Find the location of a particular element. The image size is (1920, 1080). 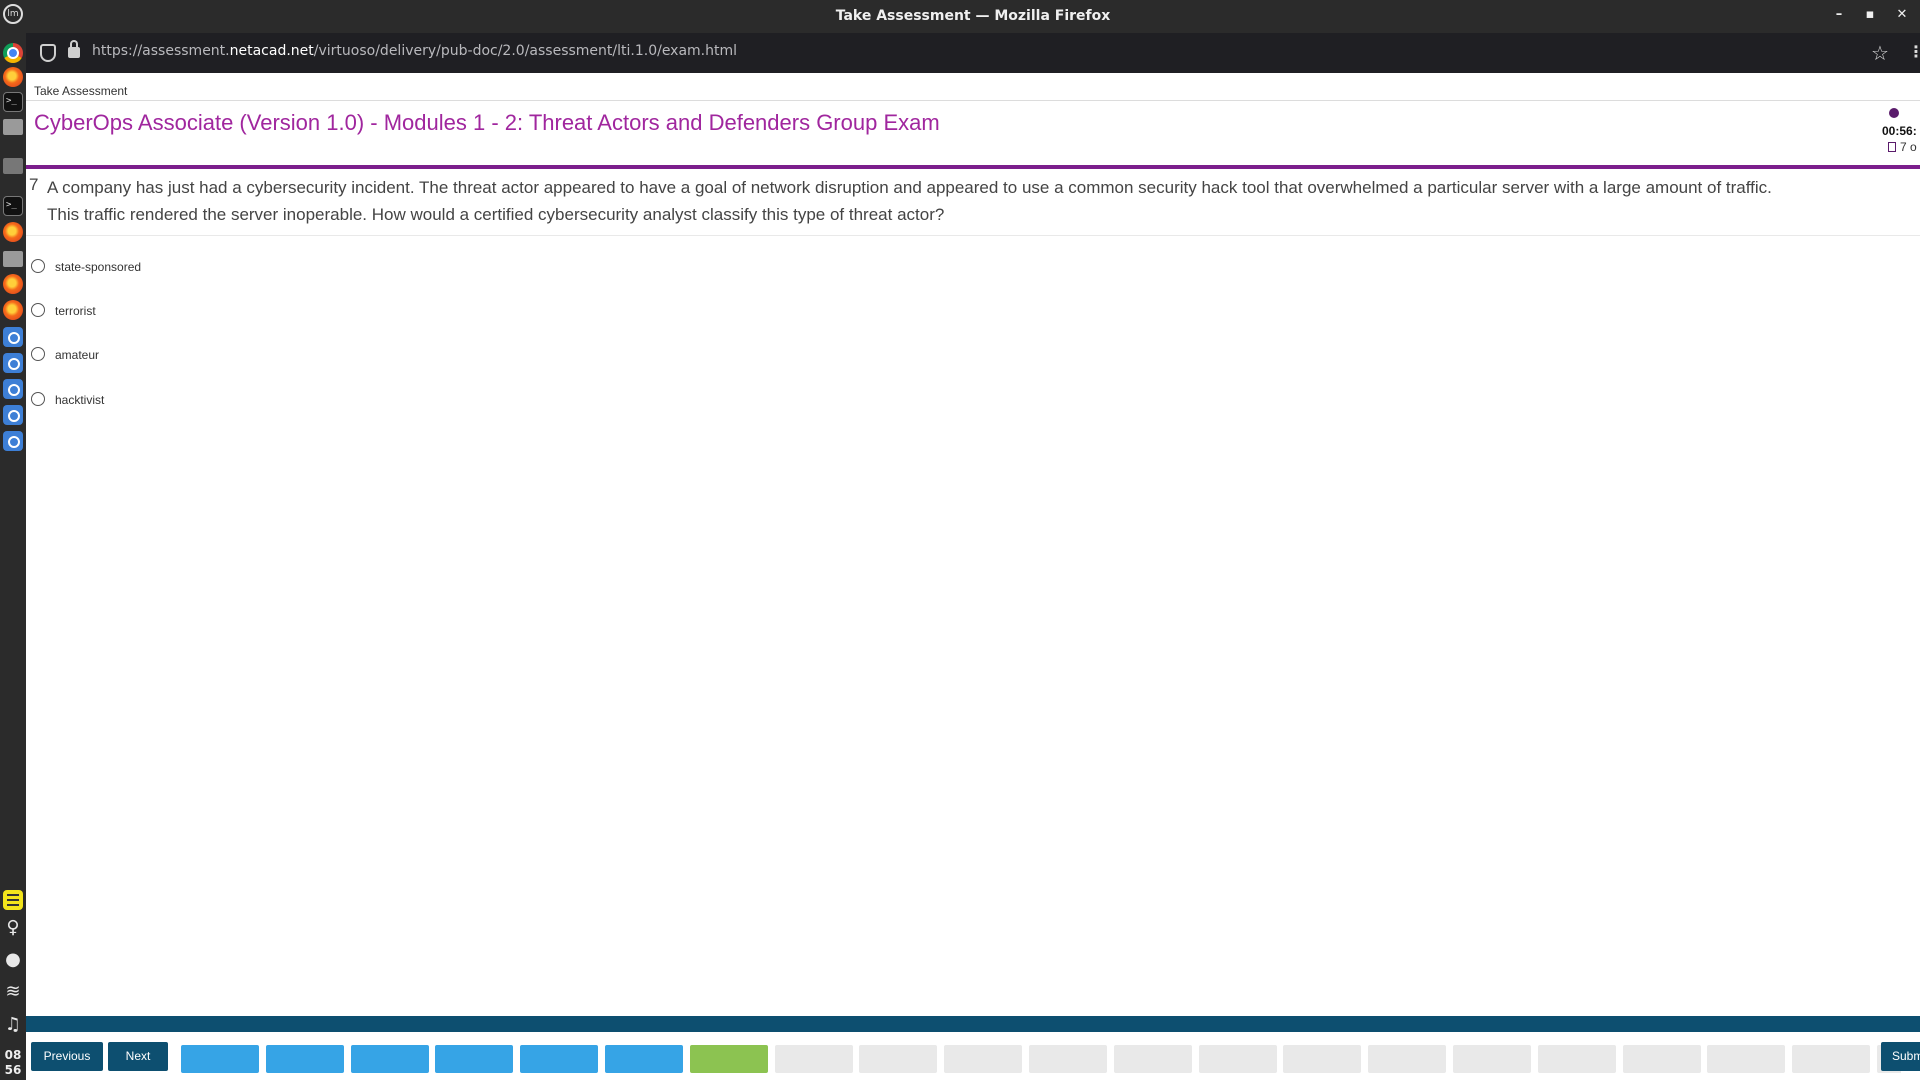

clock-hour: 08 is located at coordinates (13, 1055).